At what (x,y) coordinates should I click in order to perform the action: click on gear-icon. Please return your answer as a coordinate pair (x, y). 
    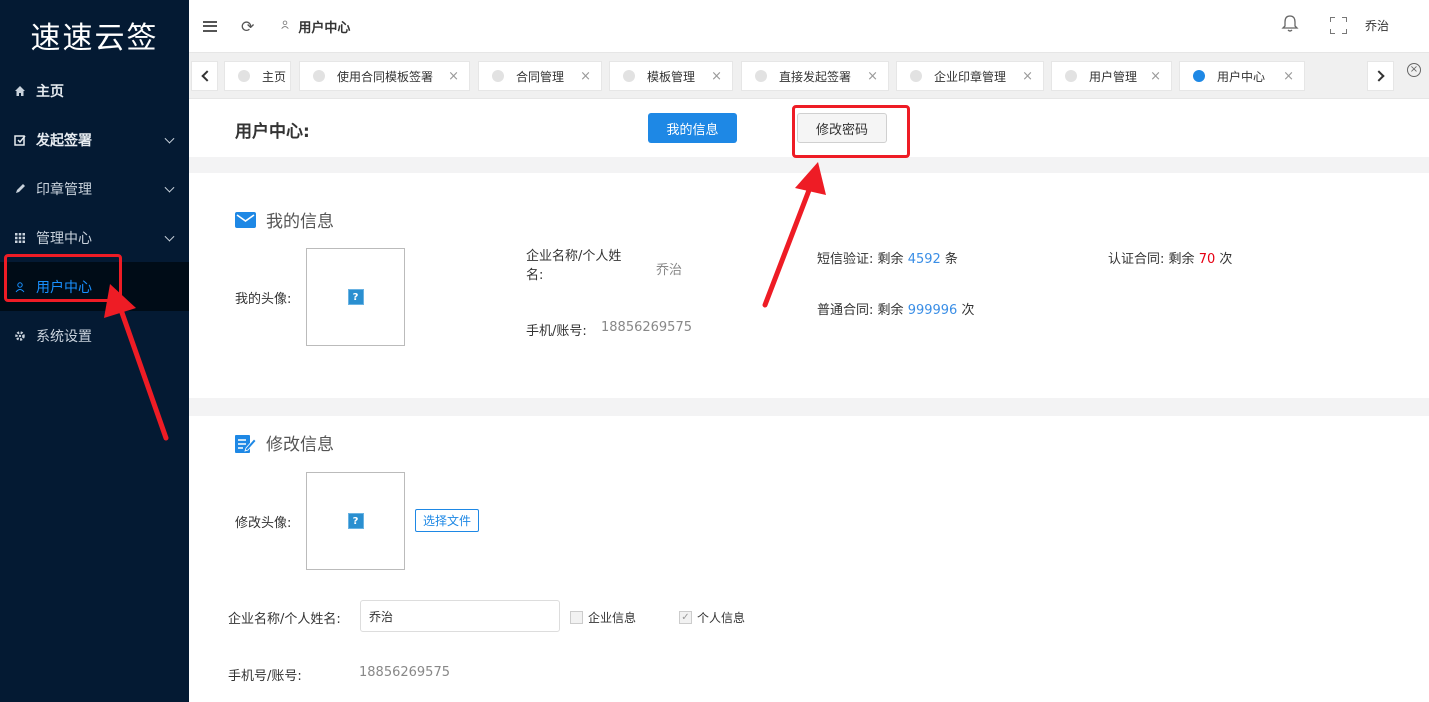
    Looking at the image, I should click on (20, 336).